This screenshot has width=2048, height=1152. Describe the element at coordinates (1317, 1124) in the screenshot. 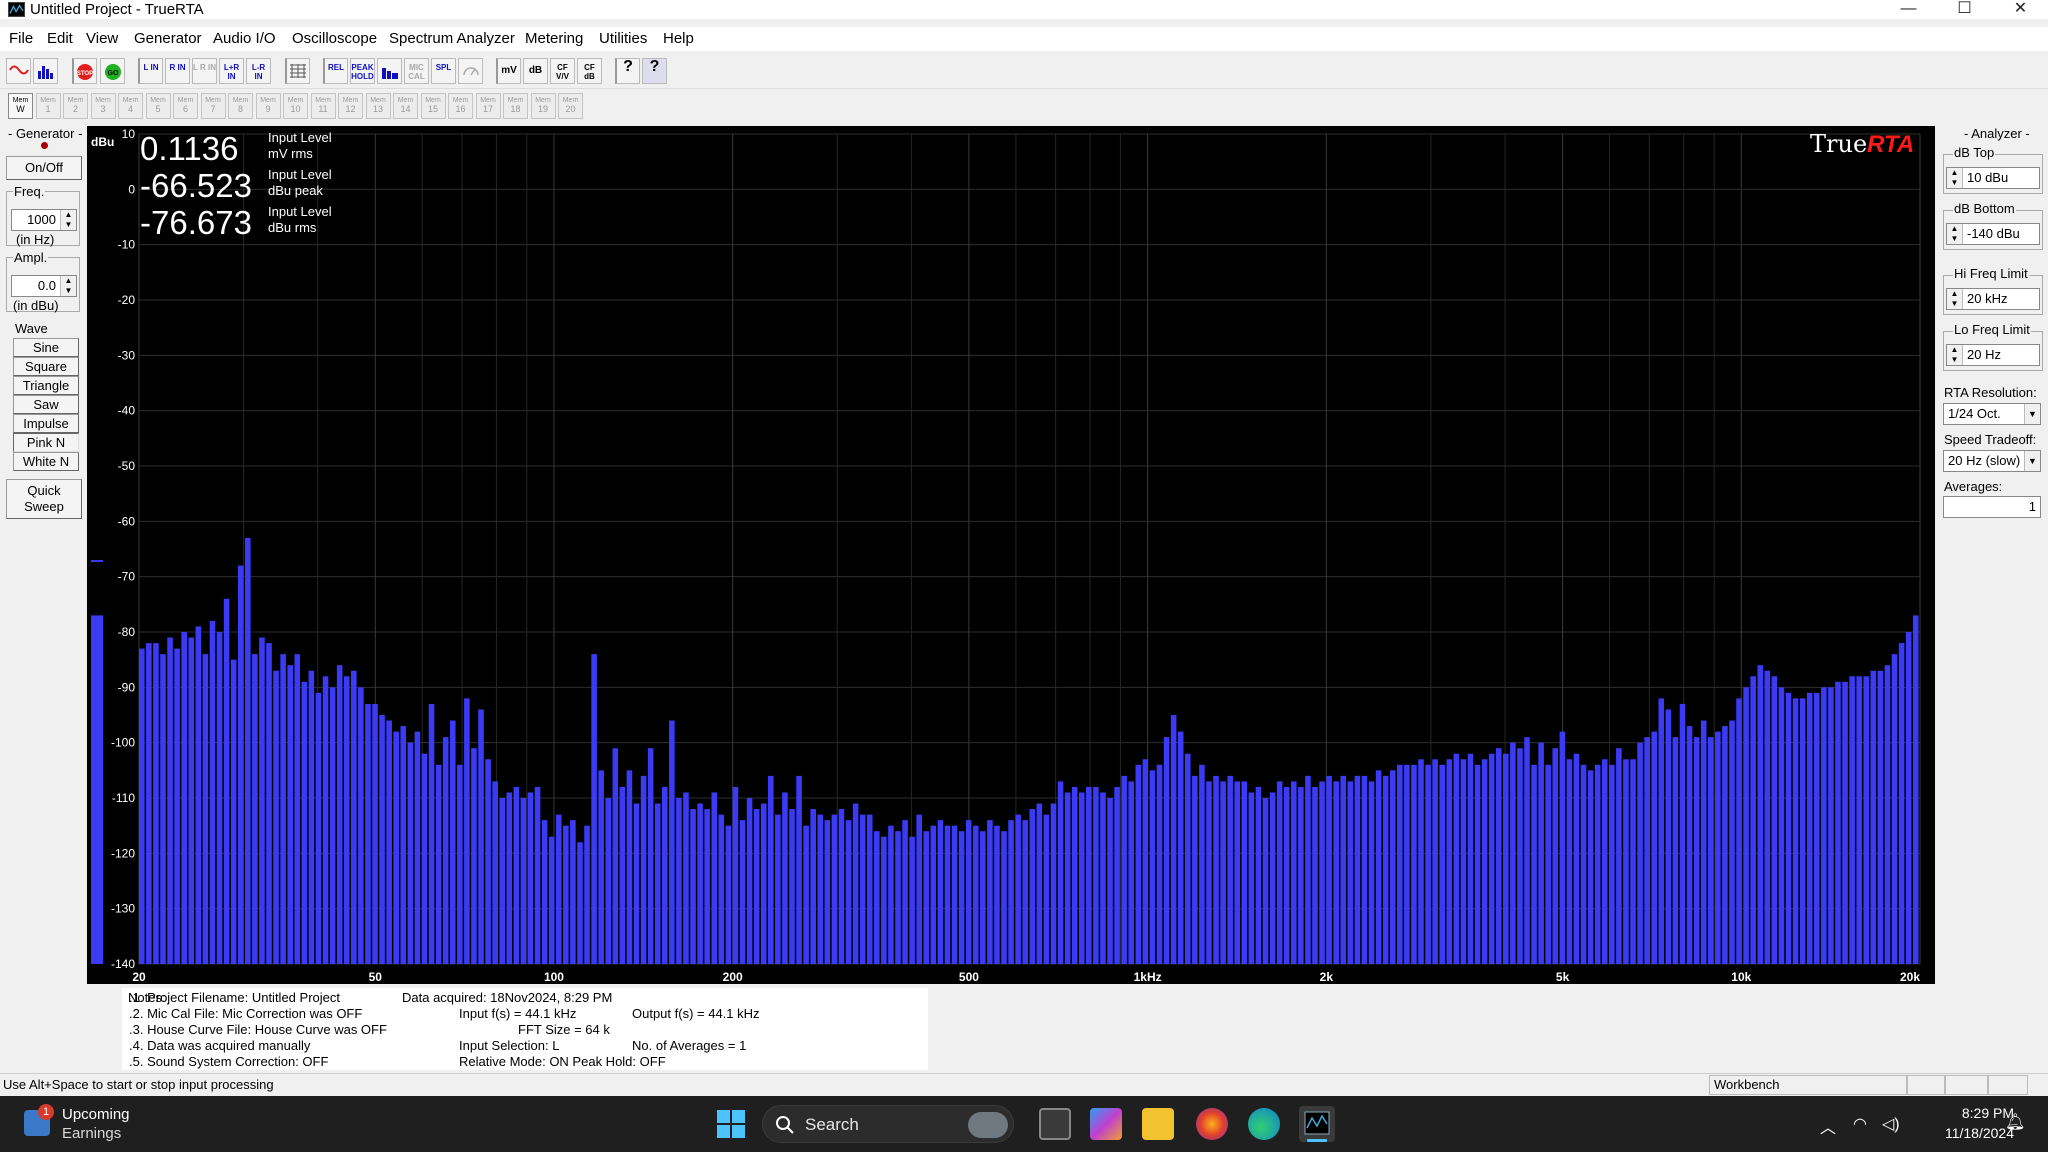

I see `truerta-taskbar-icon` at that location.